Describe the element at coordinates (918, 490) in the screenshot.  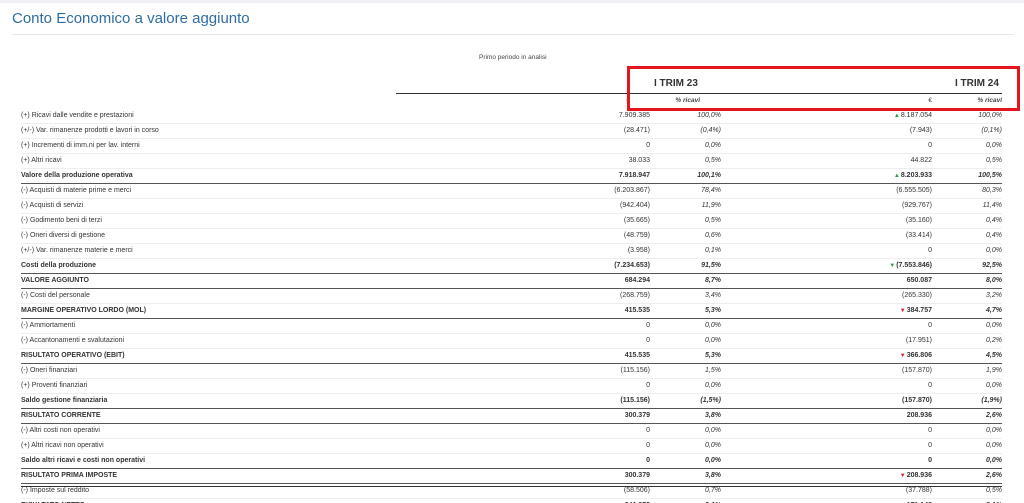
I see `value-period2-text: (37.788)` at that location.